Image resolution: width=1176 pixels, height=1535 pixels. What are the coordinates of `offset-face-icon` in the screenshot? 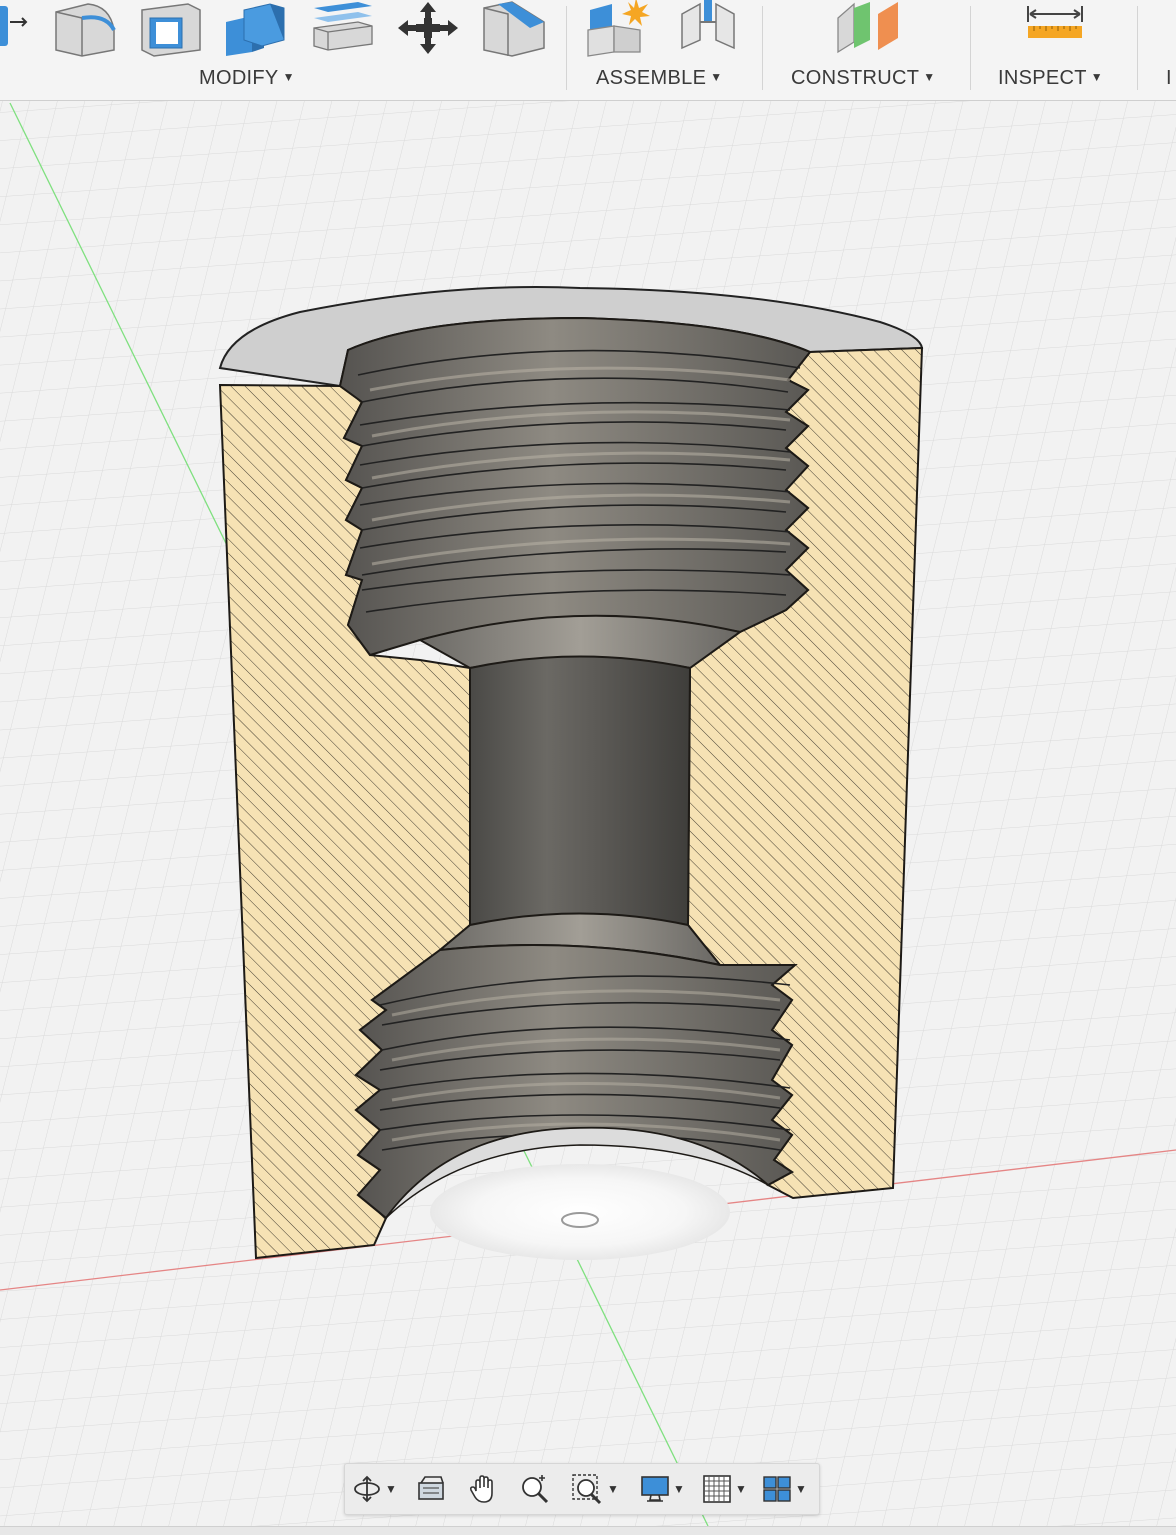 It's located at (343, 29).